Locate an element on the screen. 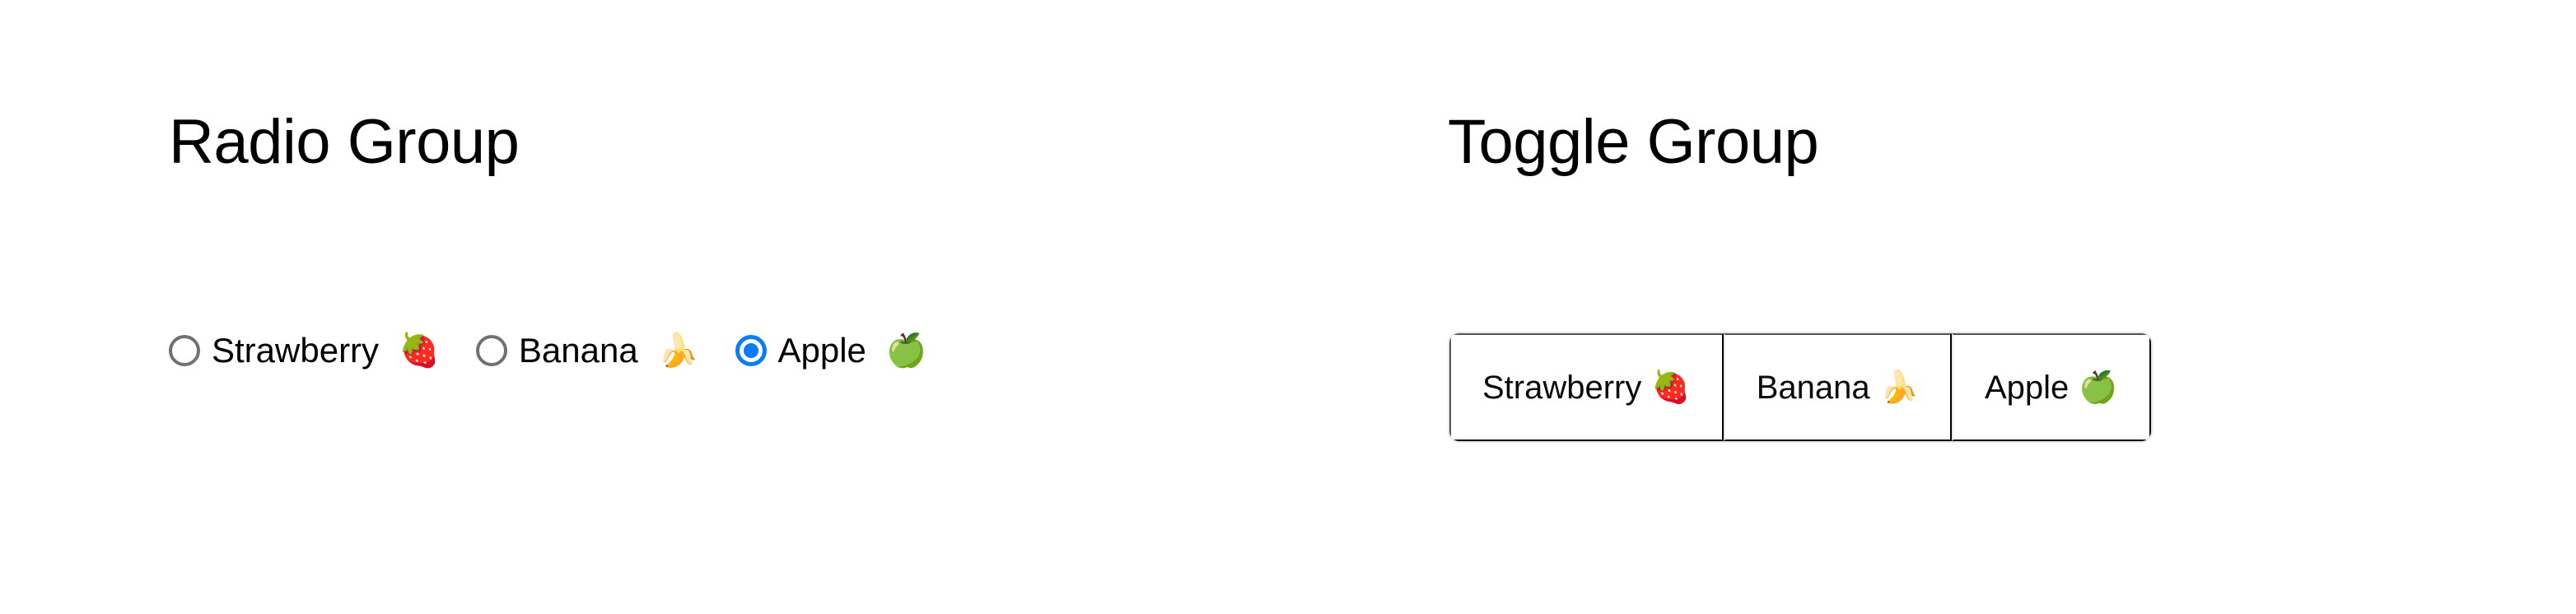 The image size is (2576, 614). radio-label-strawberry: Strawberry is located at coordinates (296, 350).